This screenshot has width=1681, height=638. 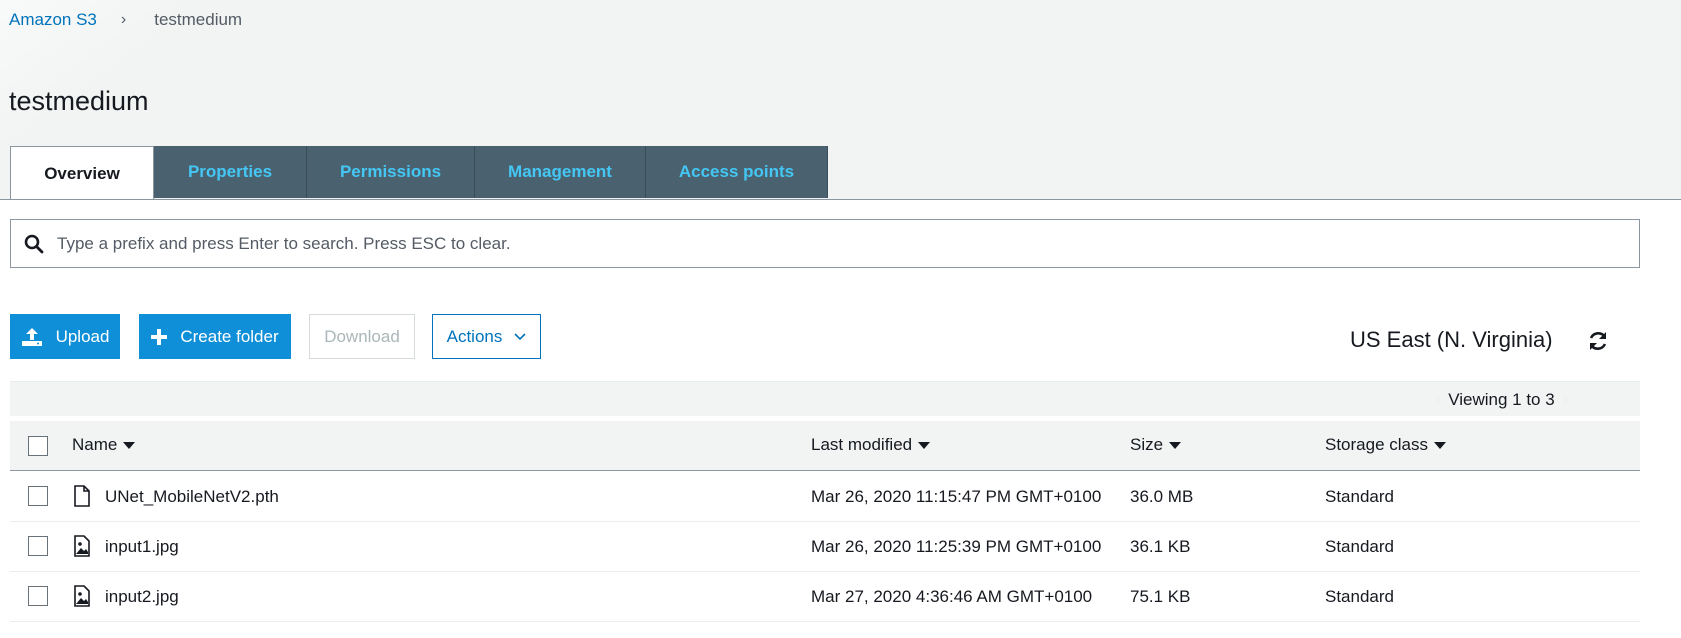 I want to click on column-label: Name, so click(x=95, y=444).